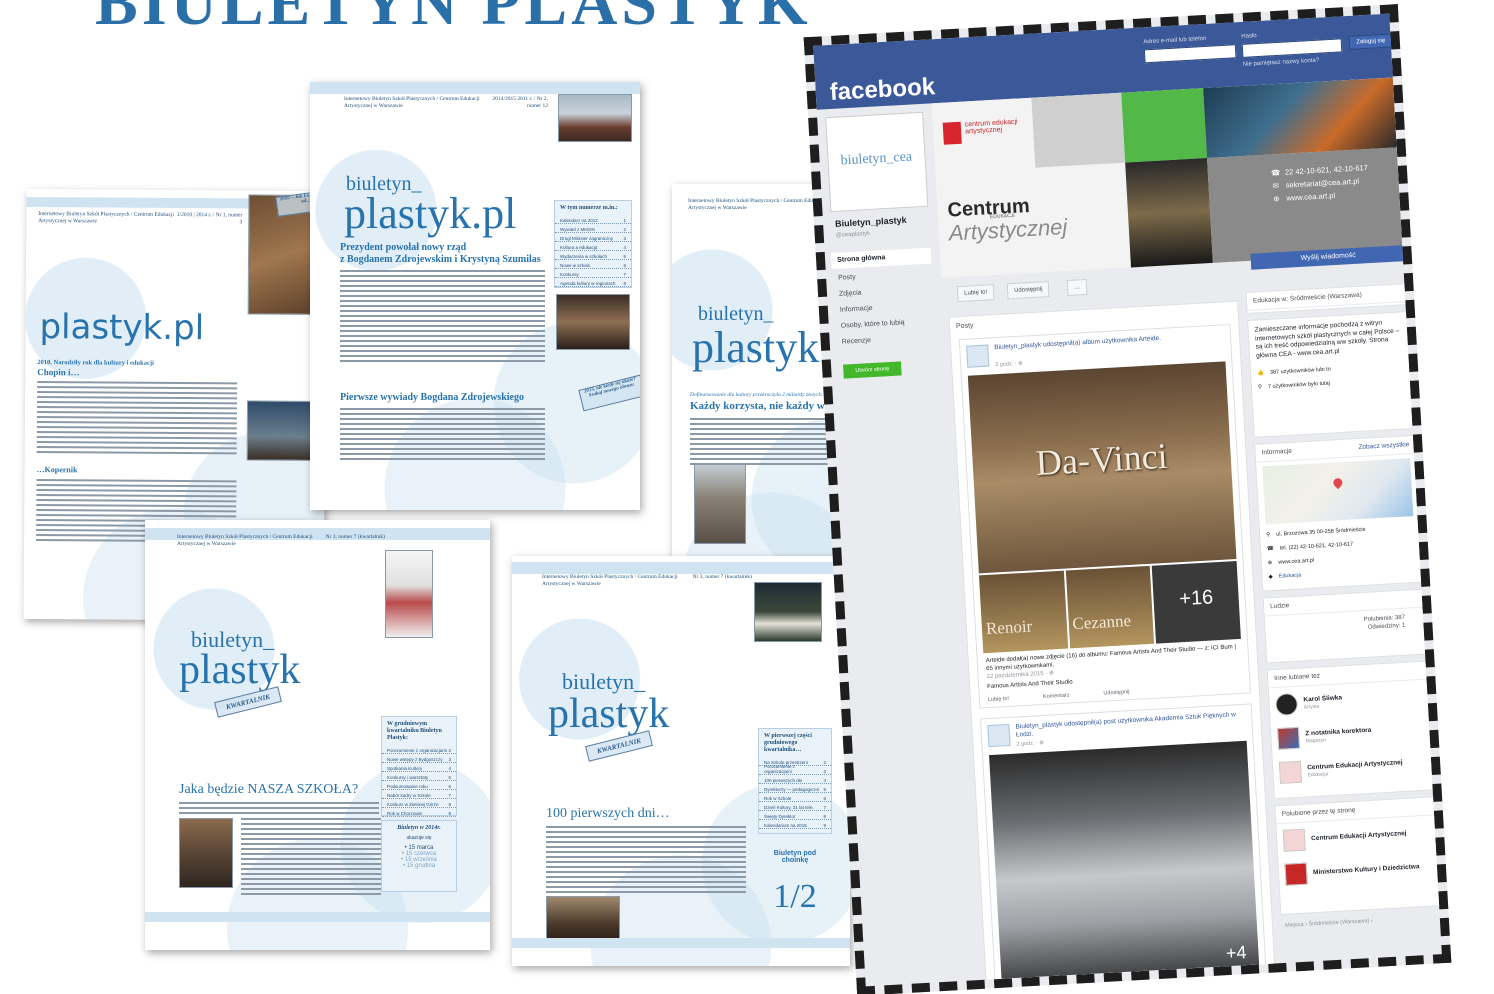  What do you see at coordinates (795, 788) in the screenshot?
I see `toc-row: Dyrektorzy — pedagogiczni 5` at bounding box center [795, 788].